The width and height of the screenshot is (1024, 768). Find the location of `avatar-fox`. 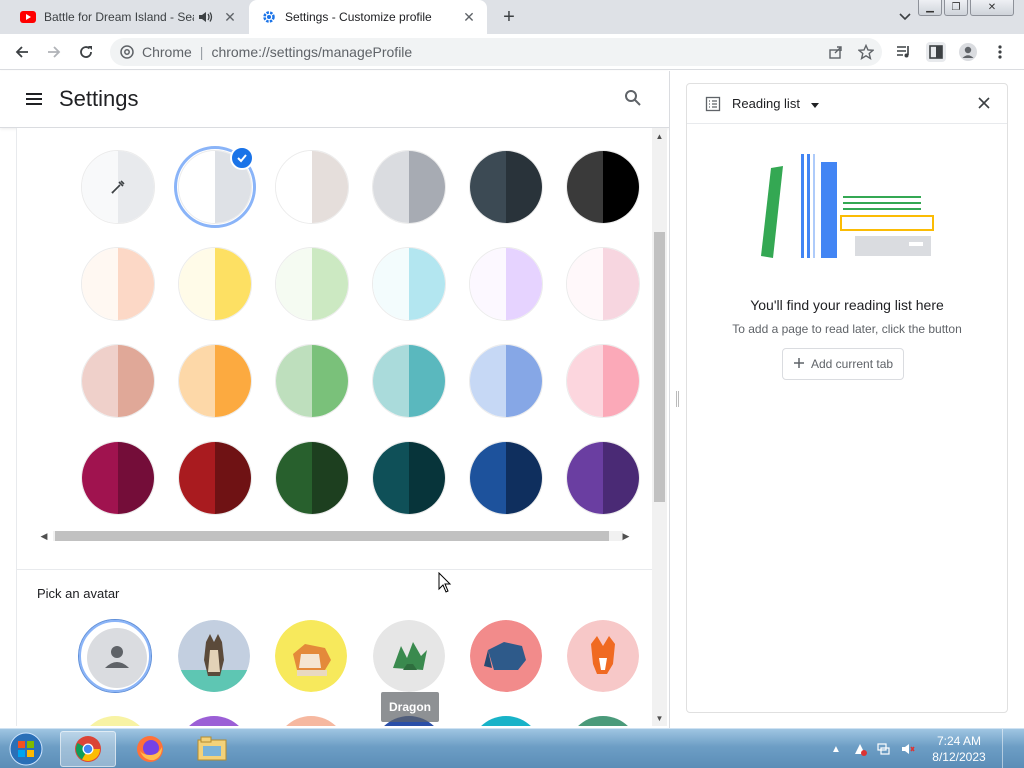

avatar-fox is located at coordinates (603, 656).